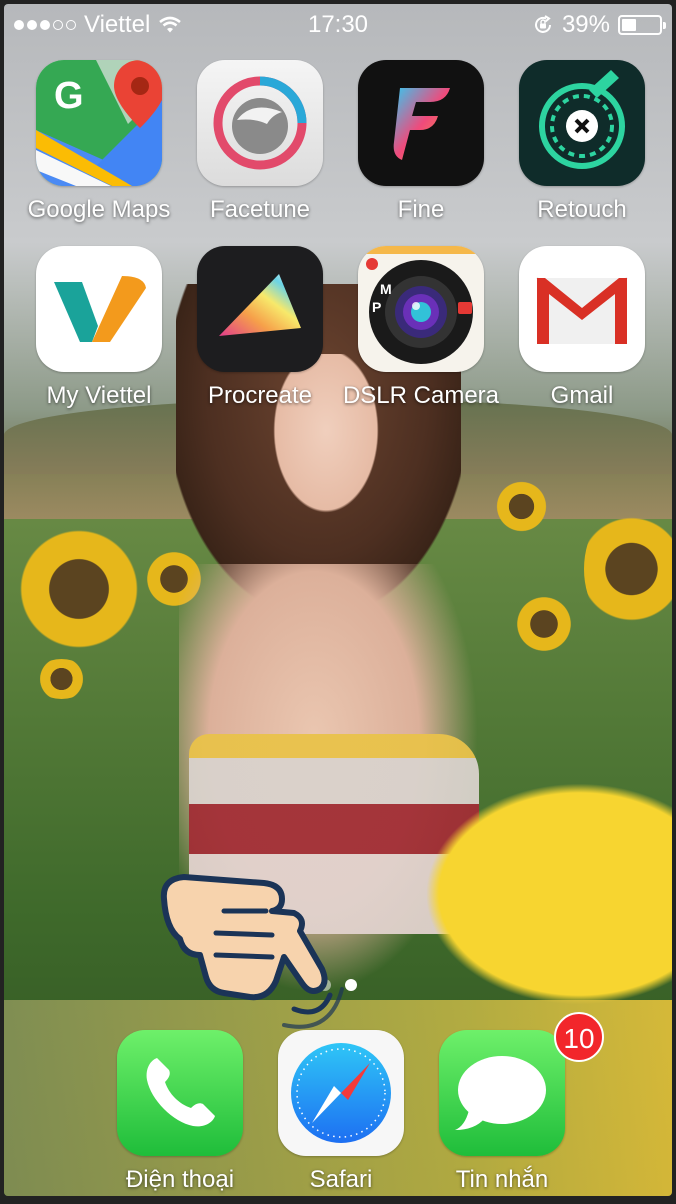 This screenshot has height=1204, width=676. I want to click on app-gmail: Gmail, so click(582, 328).